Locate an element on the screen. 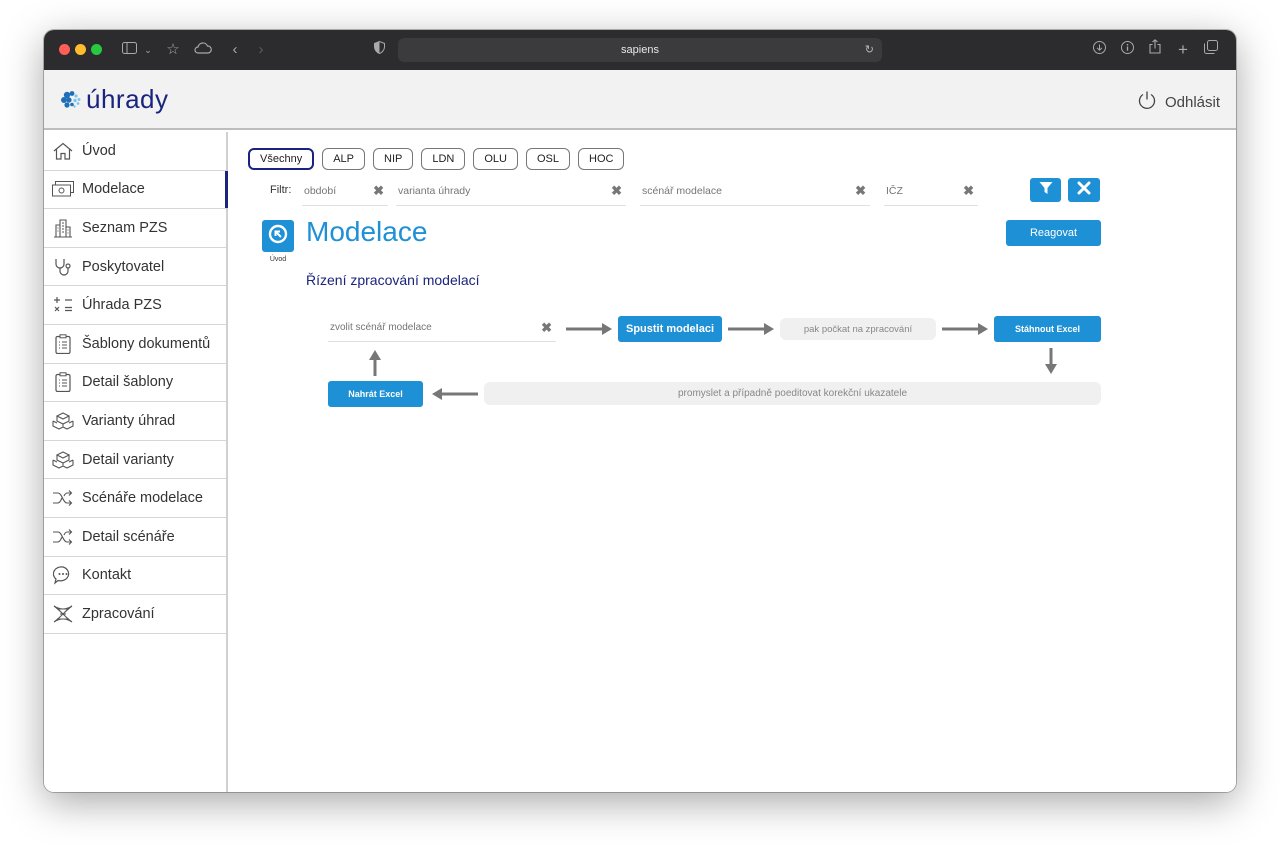 The height and width of the screenshot is (850, 1280). tab-ldn: LDN is located at coordinates (443, 159).